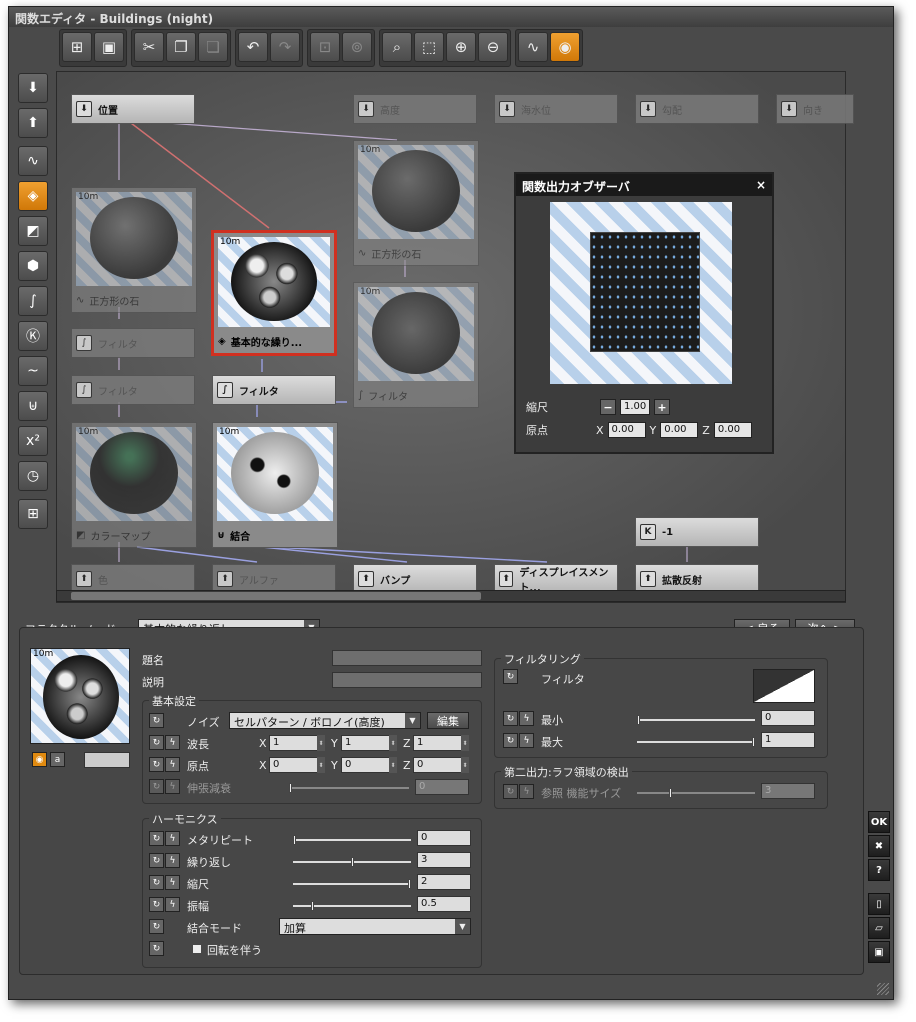 This screenshot has width=916, height=1022. Describe the element at coordinates (407, 658) in the screenshot. I see `name-input` at that location.